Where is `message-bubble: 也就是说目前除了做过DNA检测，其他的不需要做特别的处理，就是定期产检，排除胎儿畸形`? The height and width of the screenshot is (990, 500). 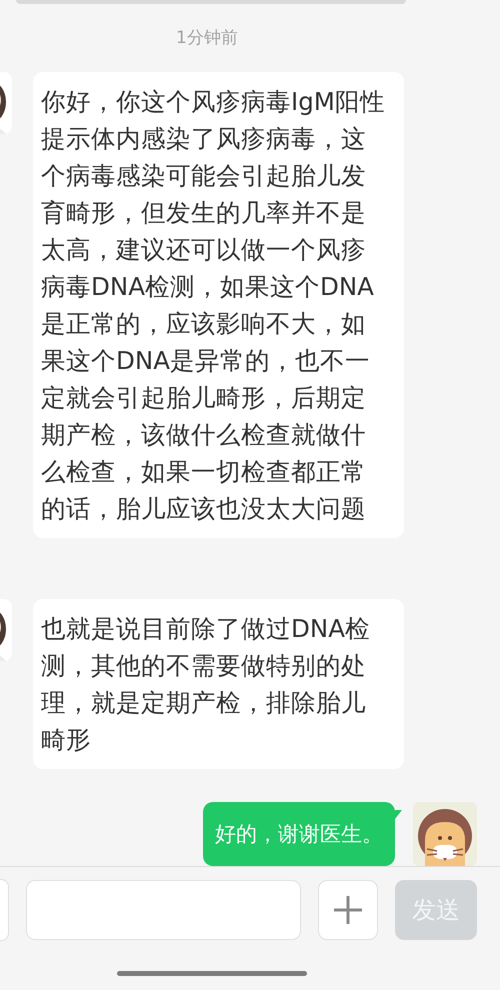
message-bubble: 也就是说目前除了做过DNA检测，其他的不需要做特别的处理，就是定期产检，排除胎儿畸形 is located at coordinates (218, 684).